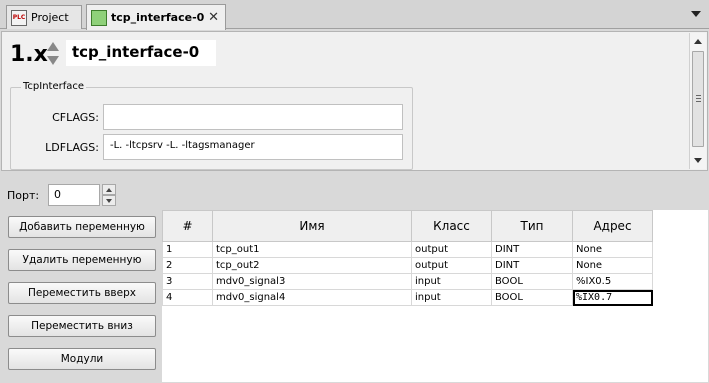 This screenshot has height=383, width=709. I want to click on table-row: 3 mdv0_signal3 input BOOL %IX0.5, so click(407, 281).